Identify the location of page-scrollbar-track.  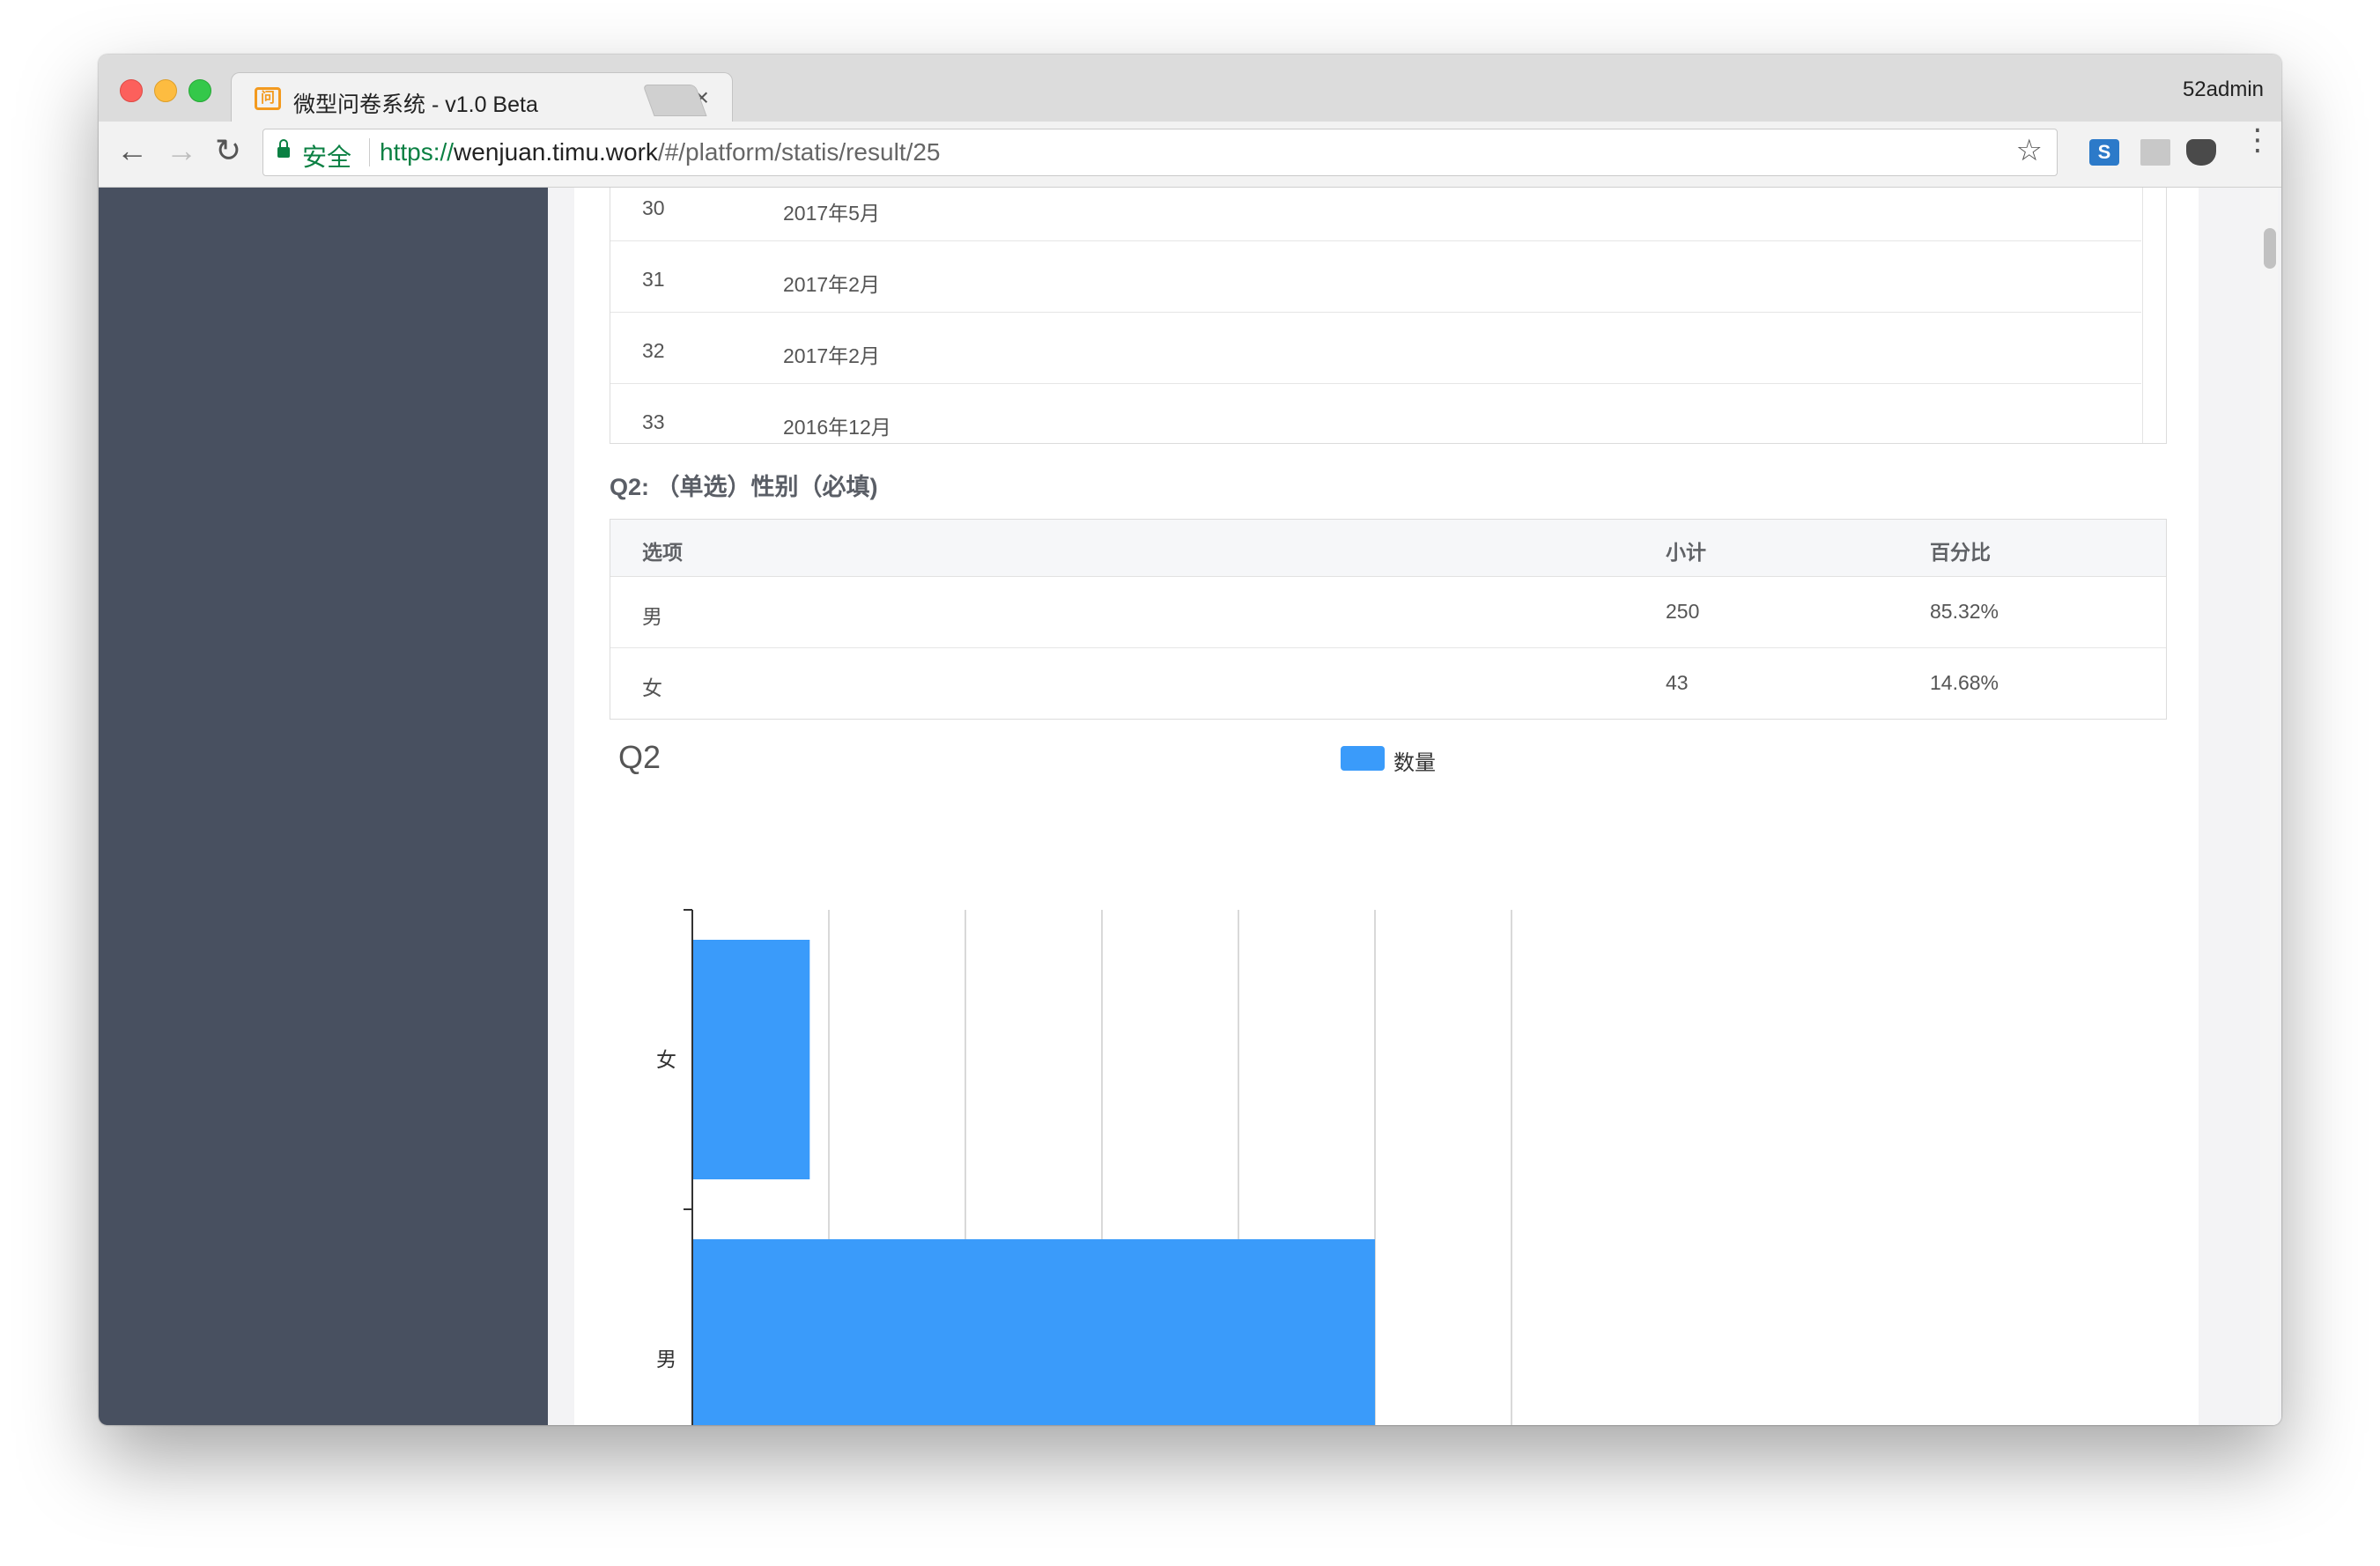
(2269, 806).